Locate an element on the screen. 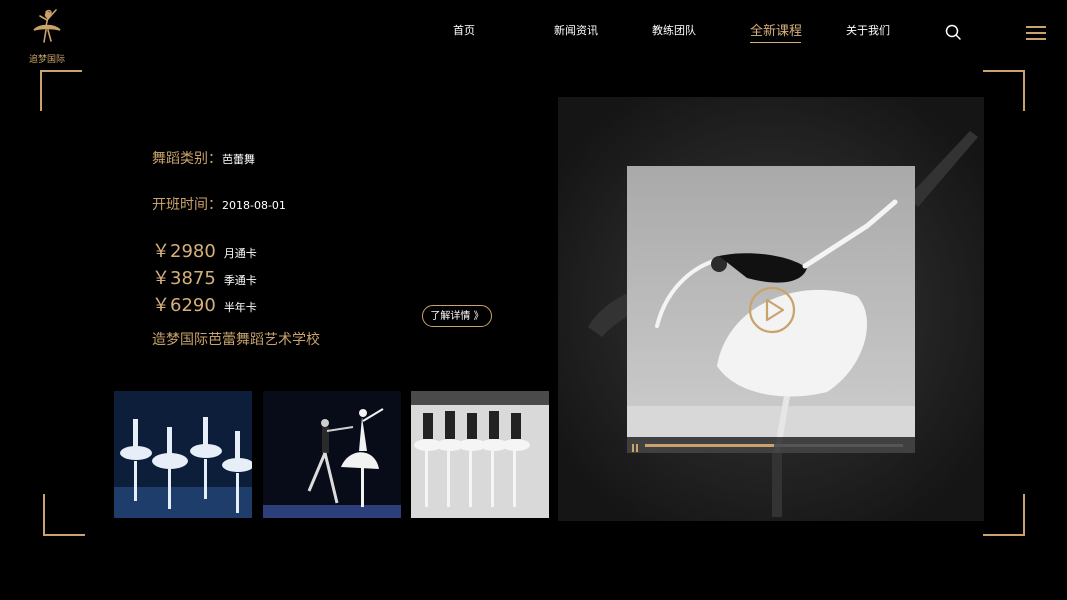 The image size is (1067, 600). price-unit: 季通卡 is located at coordinates (240, 280).